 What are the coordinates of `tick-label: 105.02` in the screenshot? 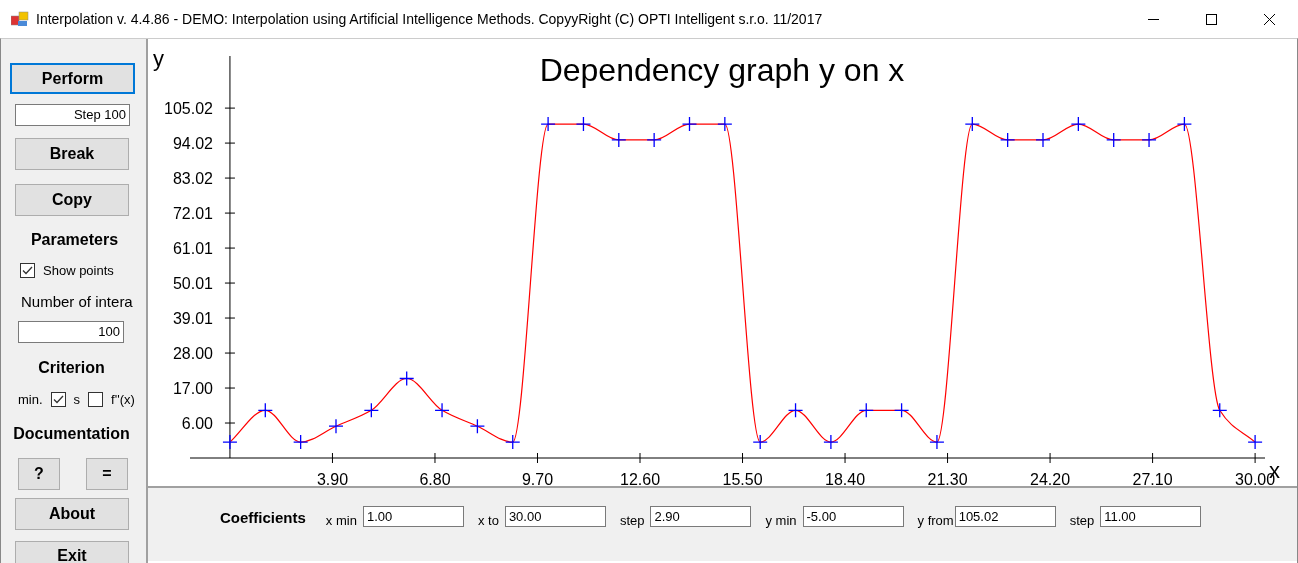 It's located at (188, 109).